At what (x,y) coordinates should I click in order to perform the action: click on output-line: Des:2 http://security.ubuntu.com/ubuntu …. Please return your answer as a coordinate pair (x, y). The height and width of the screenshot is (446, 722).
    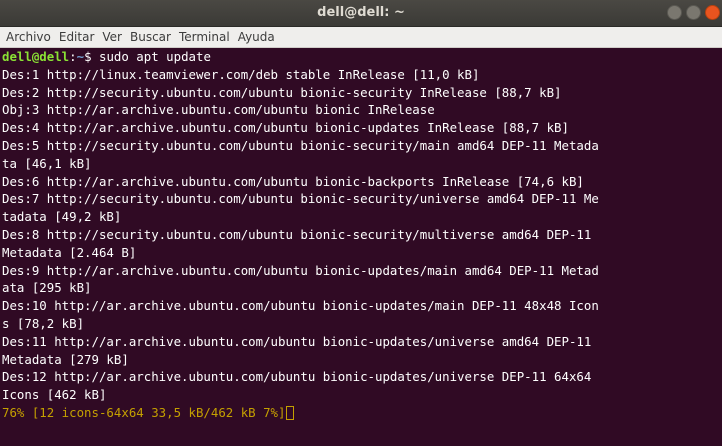
    Looking at the image, I should click on (282, 92).